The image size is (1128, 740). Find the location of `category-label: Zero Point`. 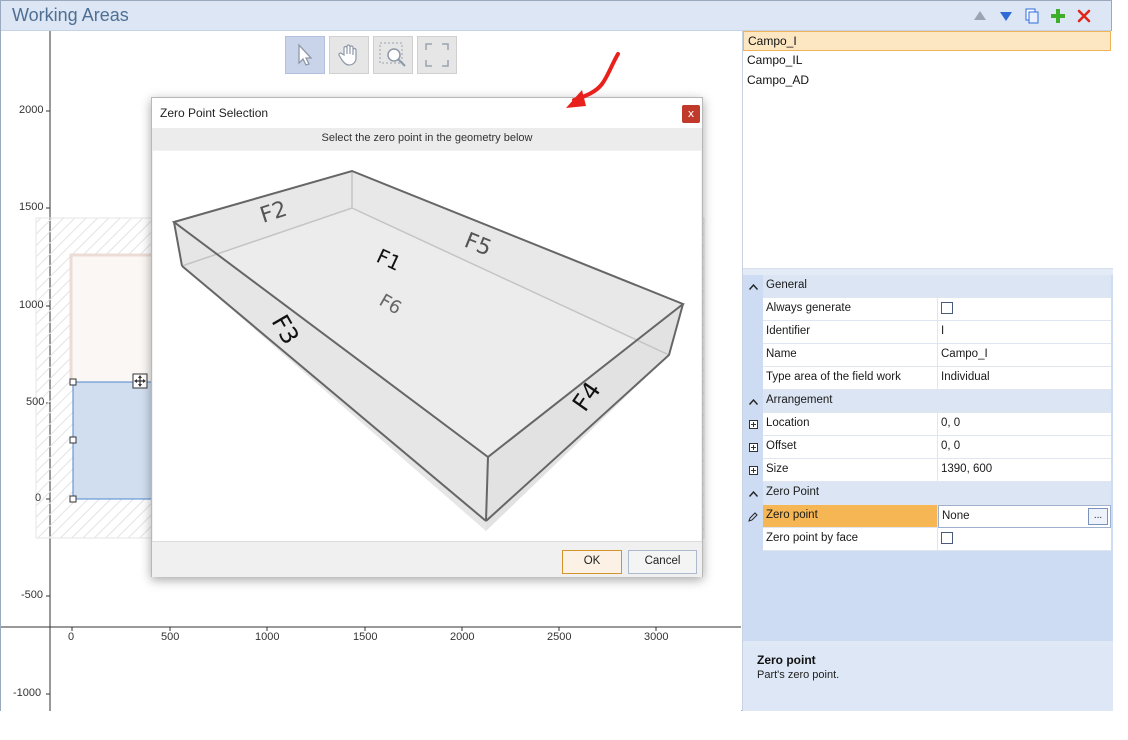

category-label: Zero Point is located at coordinates (937, 493).